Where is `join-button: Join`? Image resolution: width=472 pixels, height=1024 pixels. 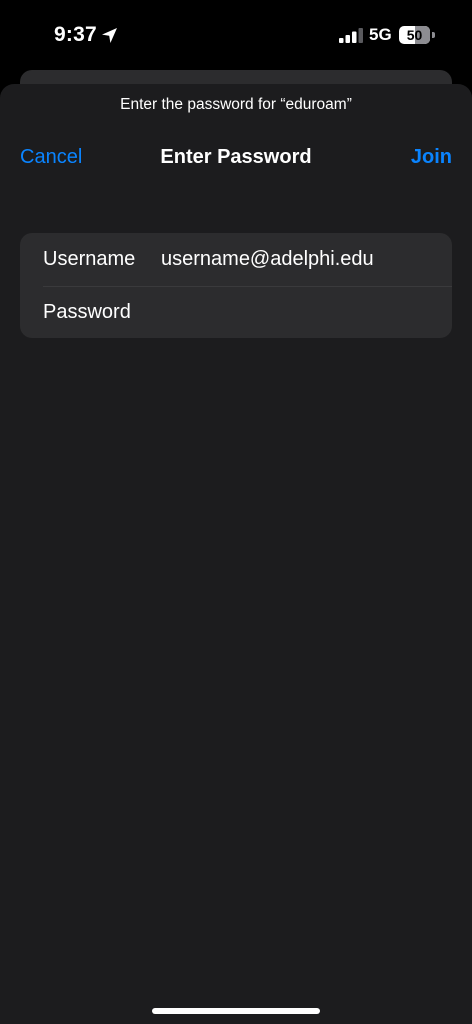
join-button: Join is located at coordinates (431, 157).